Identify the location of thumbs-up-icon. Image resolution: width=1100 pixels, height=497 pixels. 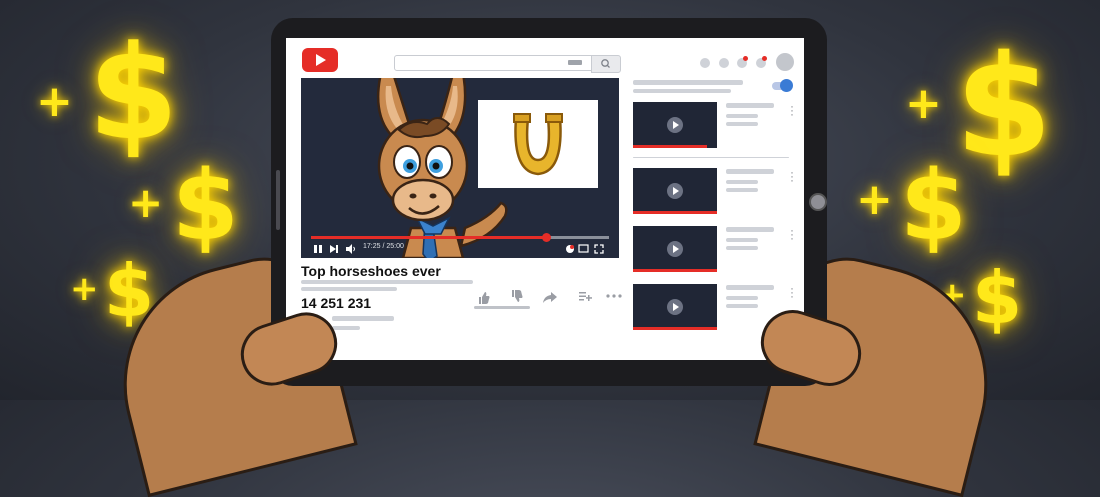
(484, 298).